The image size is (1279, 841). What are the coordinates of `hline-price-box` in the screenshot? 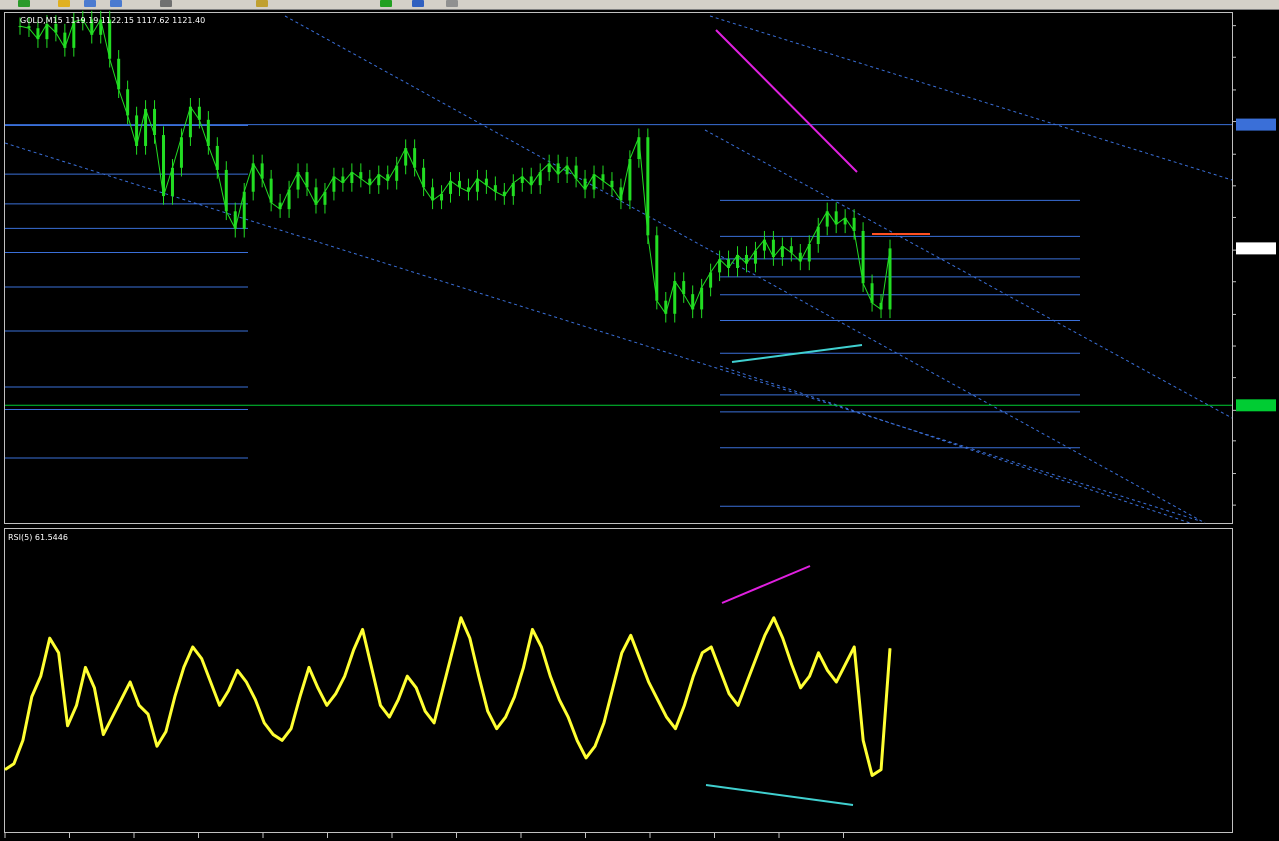 It's located at (1256, 405).